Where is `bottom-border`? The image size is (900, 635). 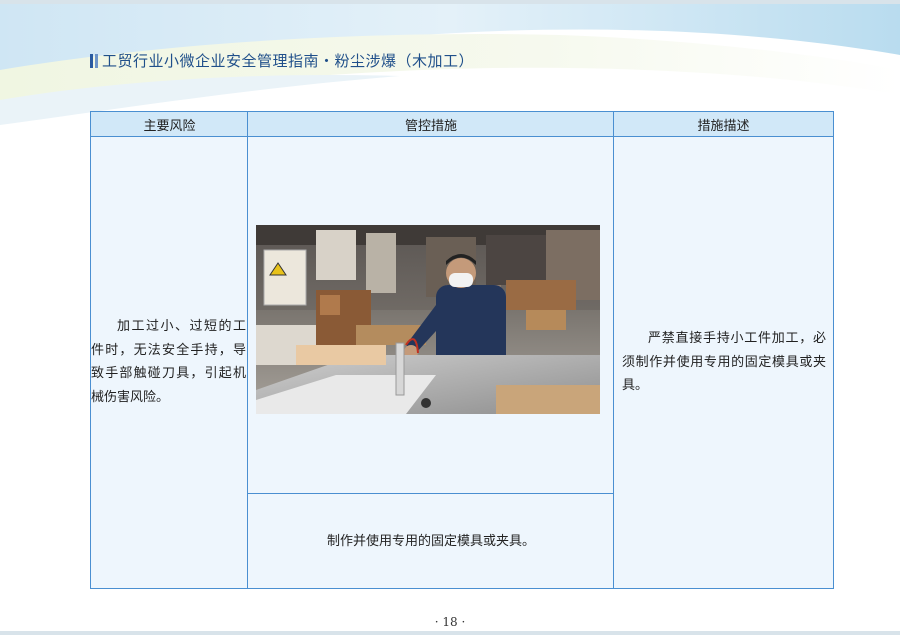
bottom-border is located at coordinates (450, 633).